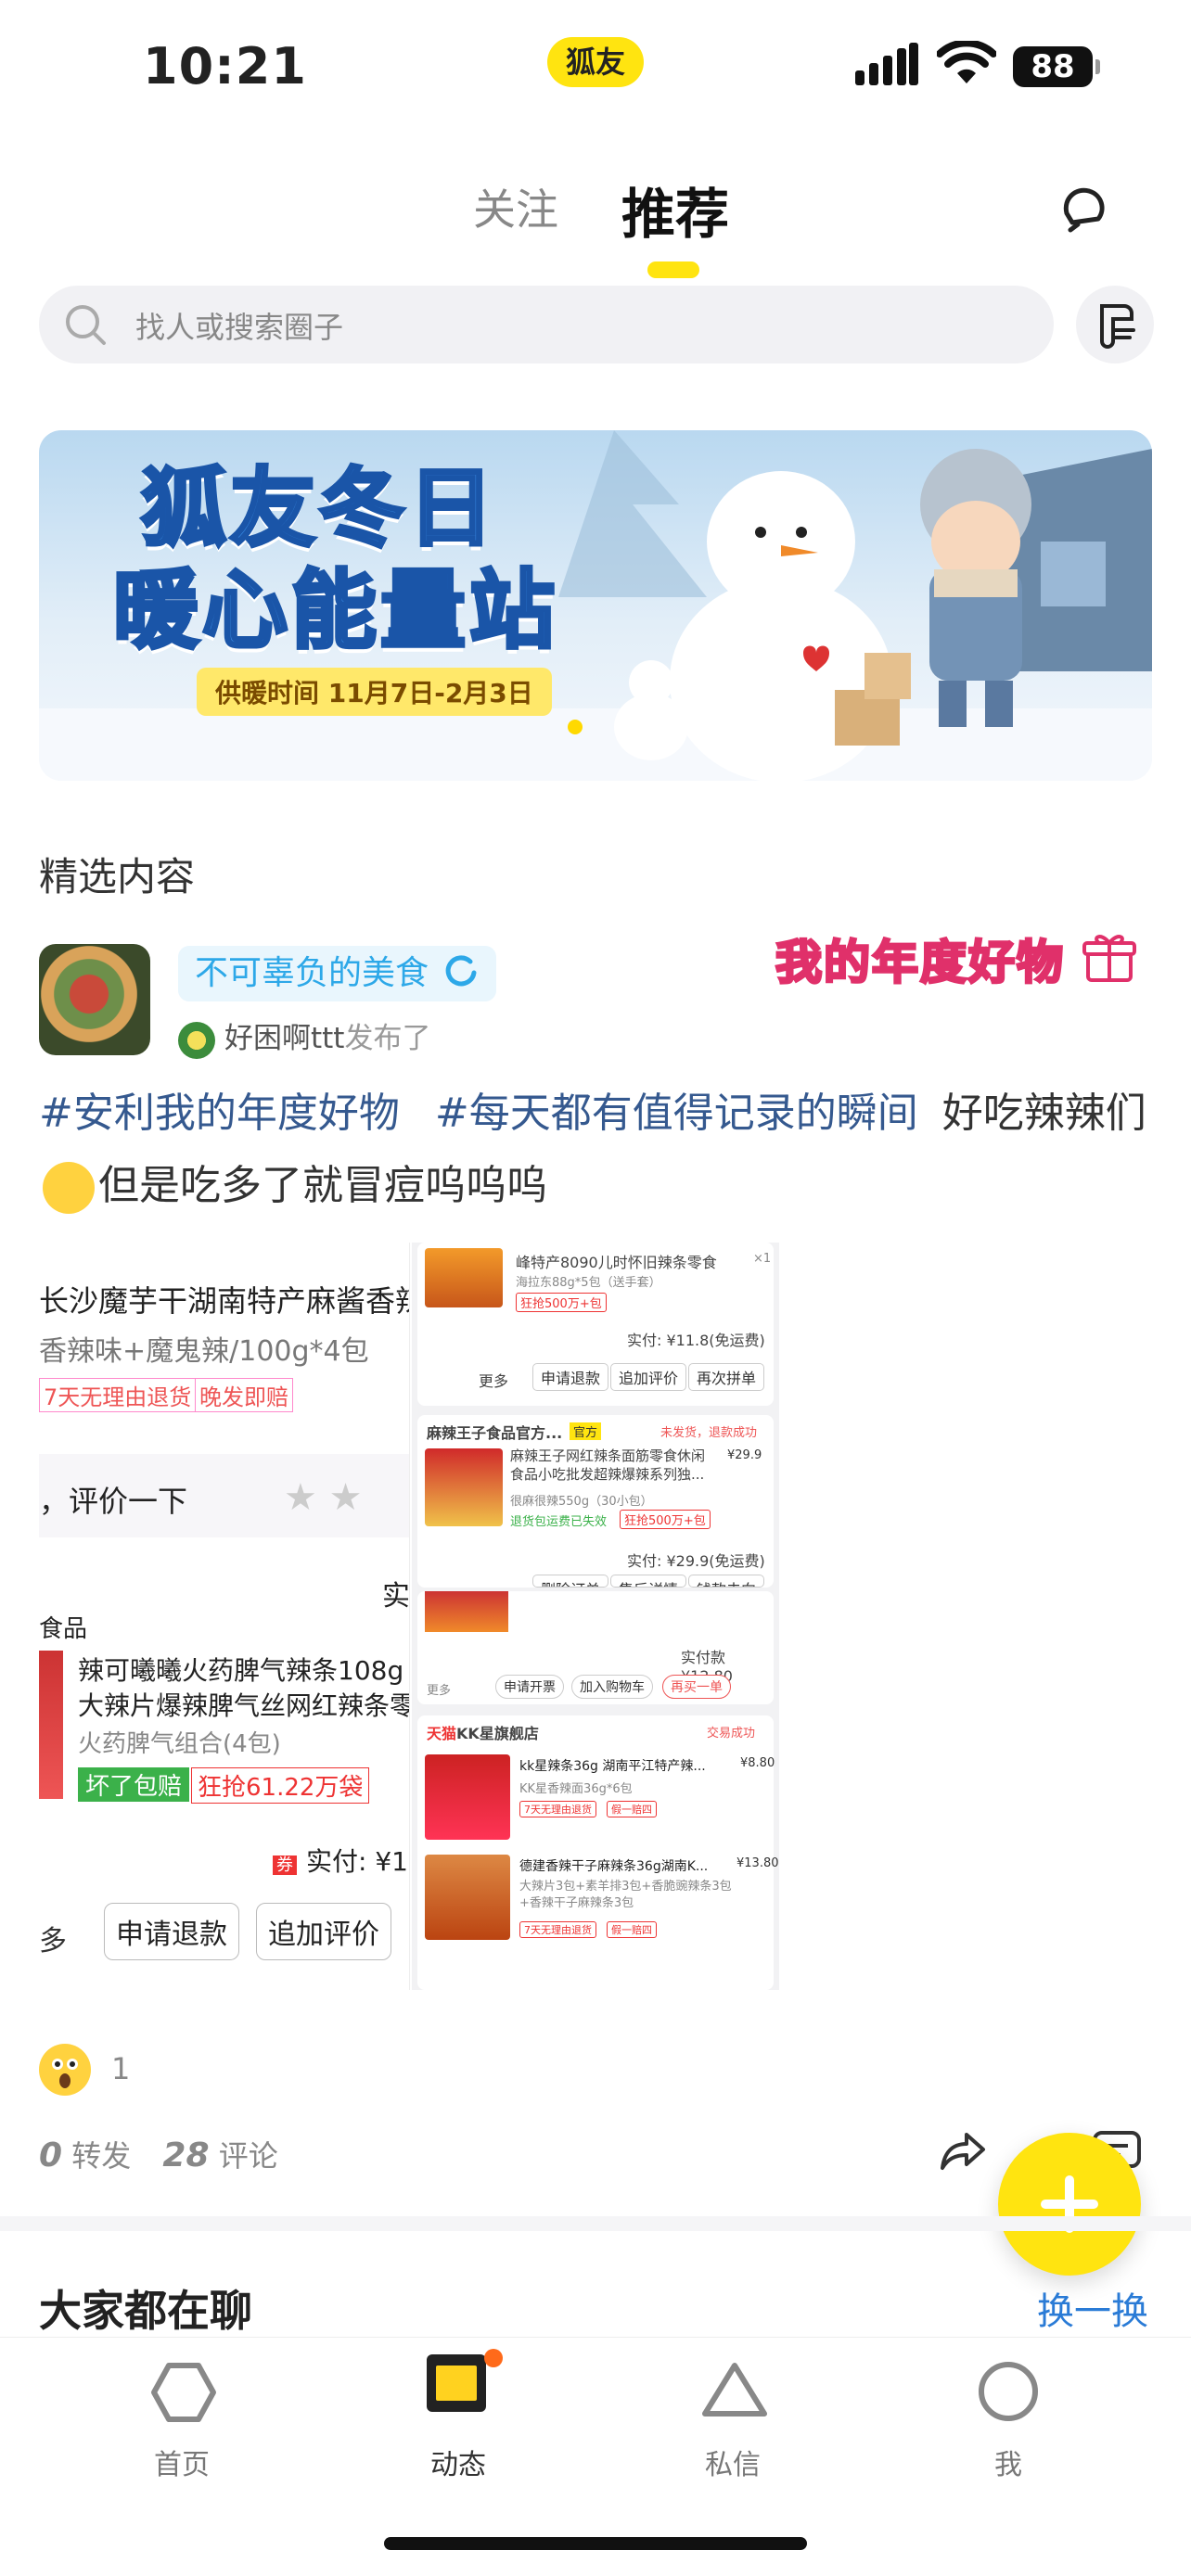 Image resolution: width=1191 pixels, height=2576 pixels. I want to click on item-name-2: 大辣片爆辣脾气丝网红辣条零, so click(244, 1706).